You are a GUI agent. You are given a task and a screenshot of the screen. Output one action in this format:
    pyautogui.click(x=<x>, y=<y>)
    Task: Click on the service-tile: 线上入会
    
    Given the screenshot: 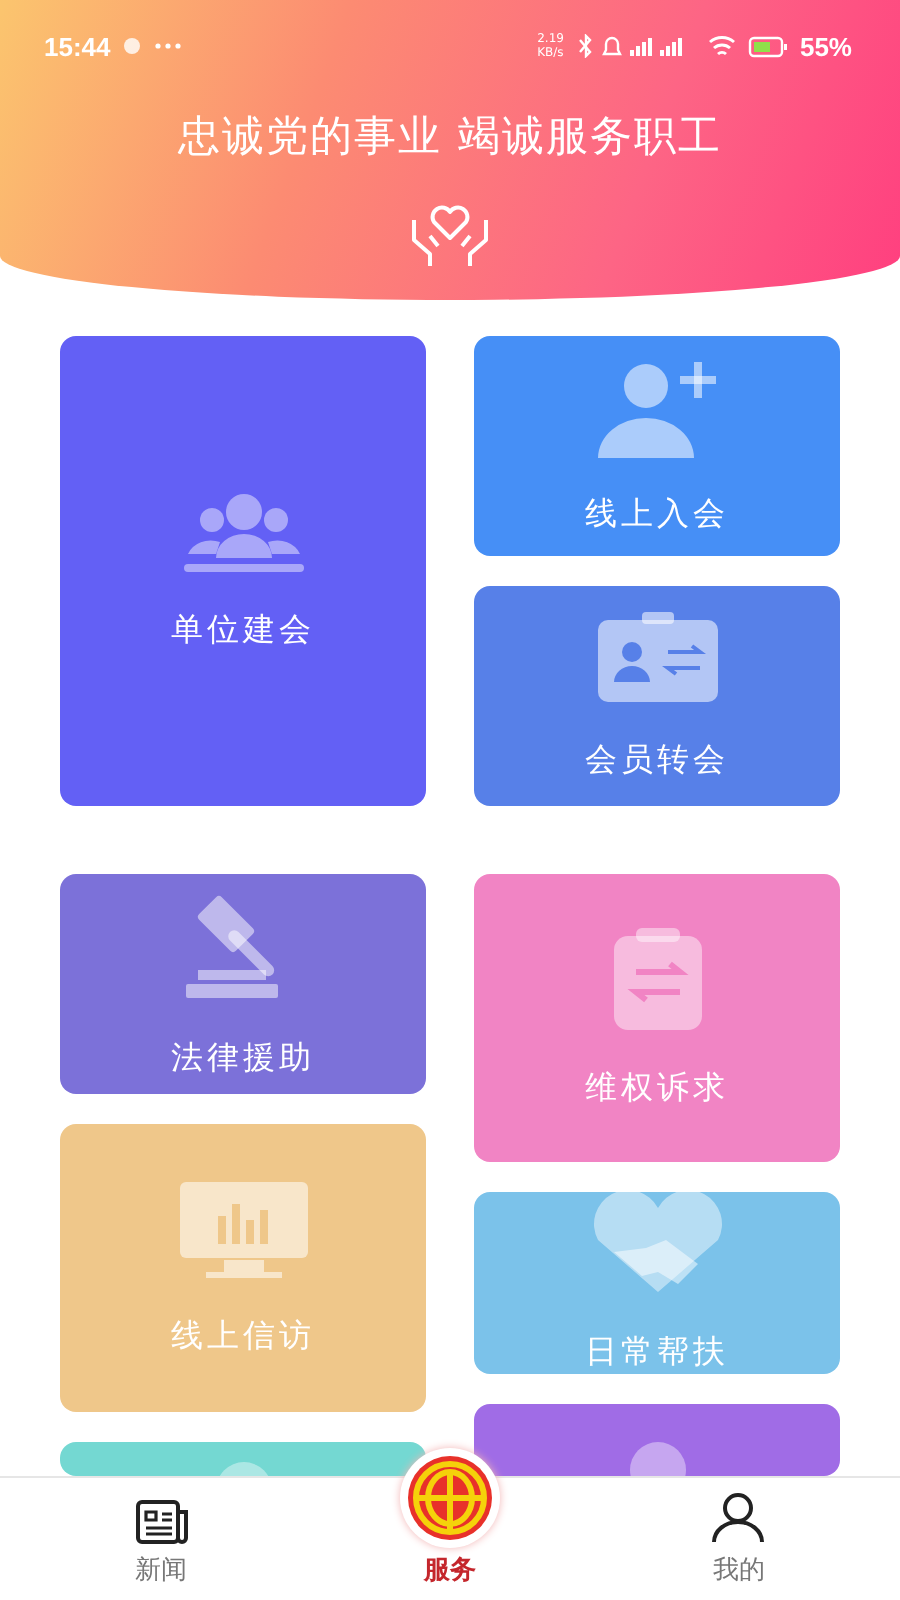 What is the action you would take?
    pyautogui.click(x=657, y=446)
    